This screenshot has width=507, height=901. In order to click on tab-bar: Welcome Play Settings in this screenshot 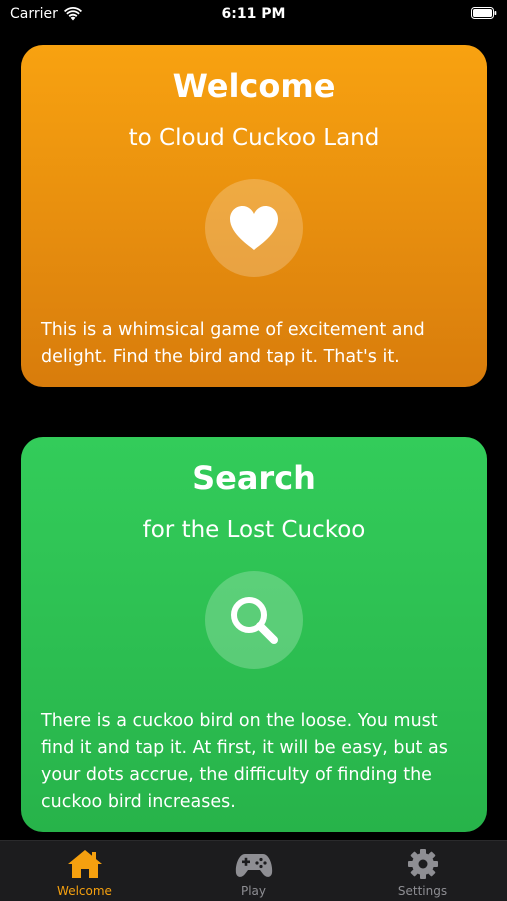, I will do `click(253, 870)`.